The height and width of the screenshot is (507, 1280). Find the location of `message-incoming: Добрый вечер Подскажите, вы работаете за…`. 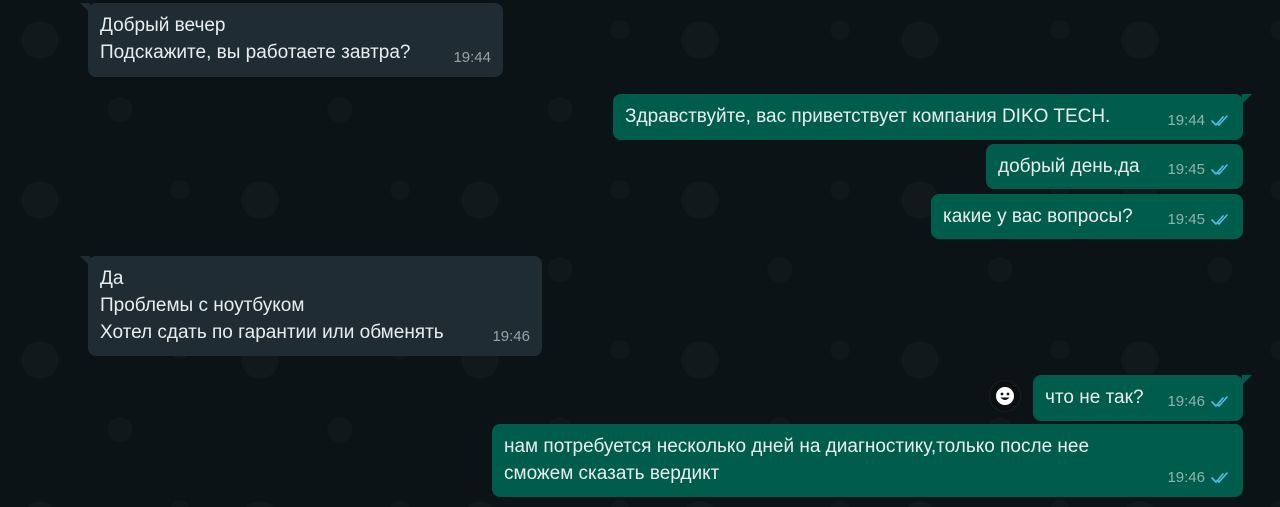

message-incoming: Добрый вечер Подскажите, вы работаете за… is located at coordinates (291, 40).